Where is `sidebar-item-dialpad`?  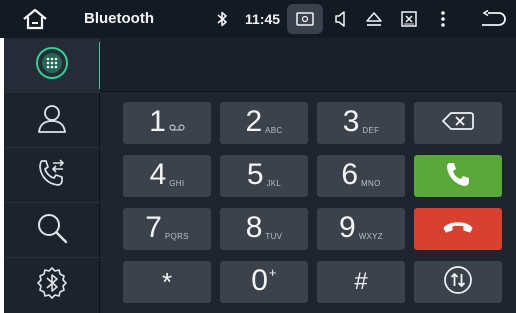 sidebar-item-dialpad is located at coordinates (52, 65).